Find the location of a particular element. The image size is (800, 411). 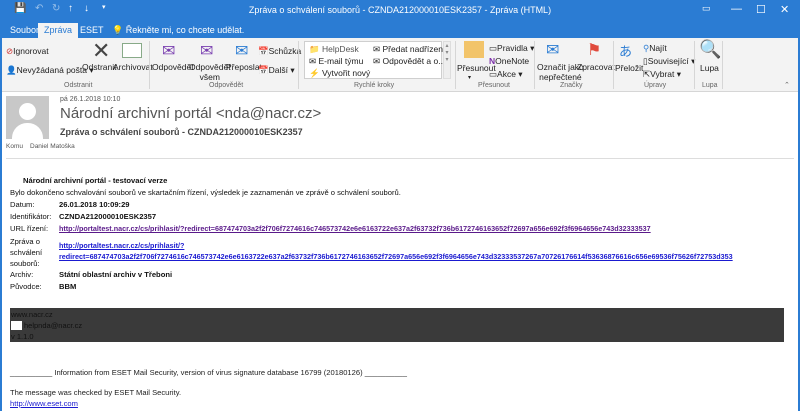

message-date: pá 26.1.2018 10:10 is located at coordinates (90, 99).